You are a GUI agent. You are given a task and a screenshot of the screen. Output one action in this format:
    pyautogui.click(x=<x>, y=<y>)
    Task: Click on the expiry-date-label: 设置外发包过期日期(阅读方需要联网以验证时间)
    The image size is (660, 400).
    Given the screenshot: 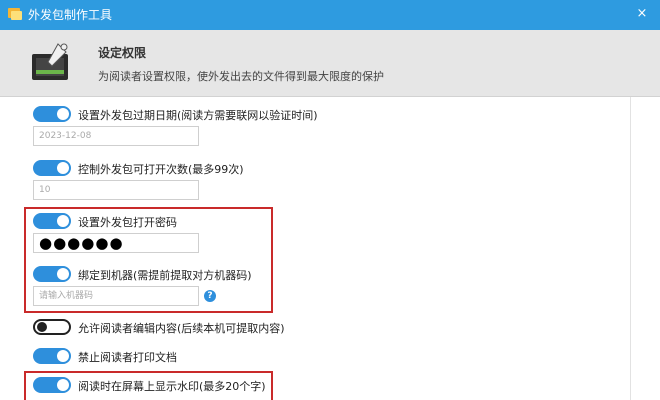 What is the action you would take?
    pyautogui.click(x=198, y=115)
    